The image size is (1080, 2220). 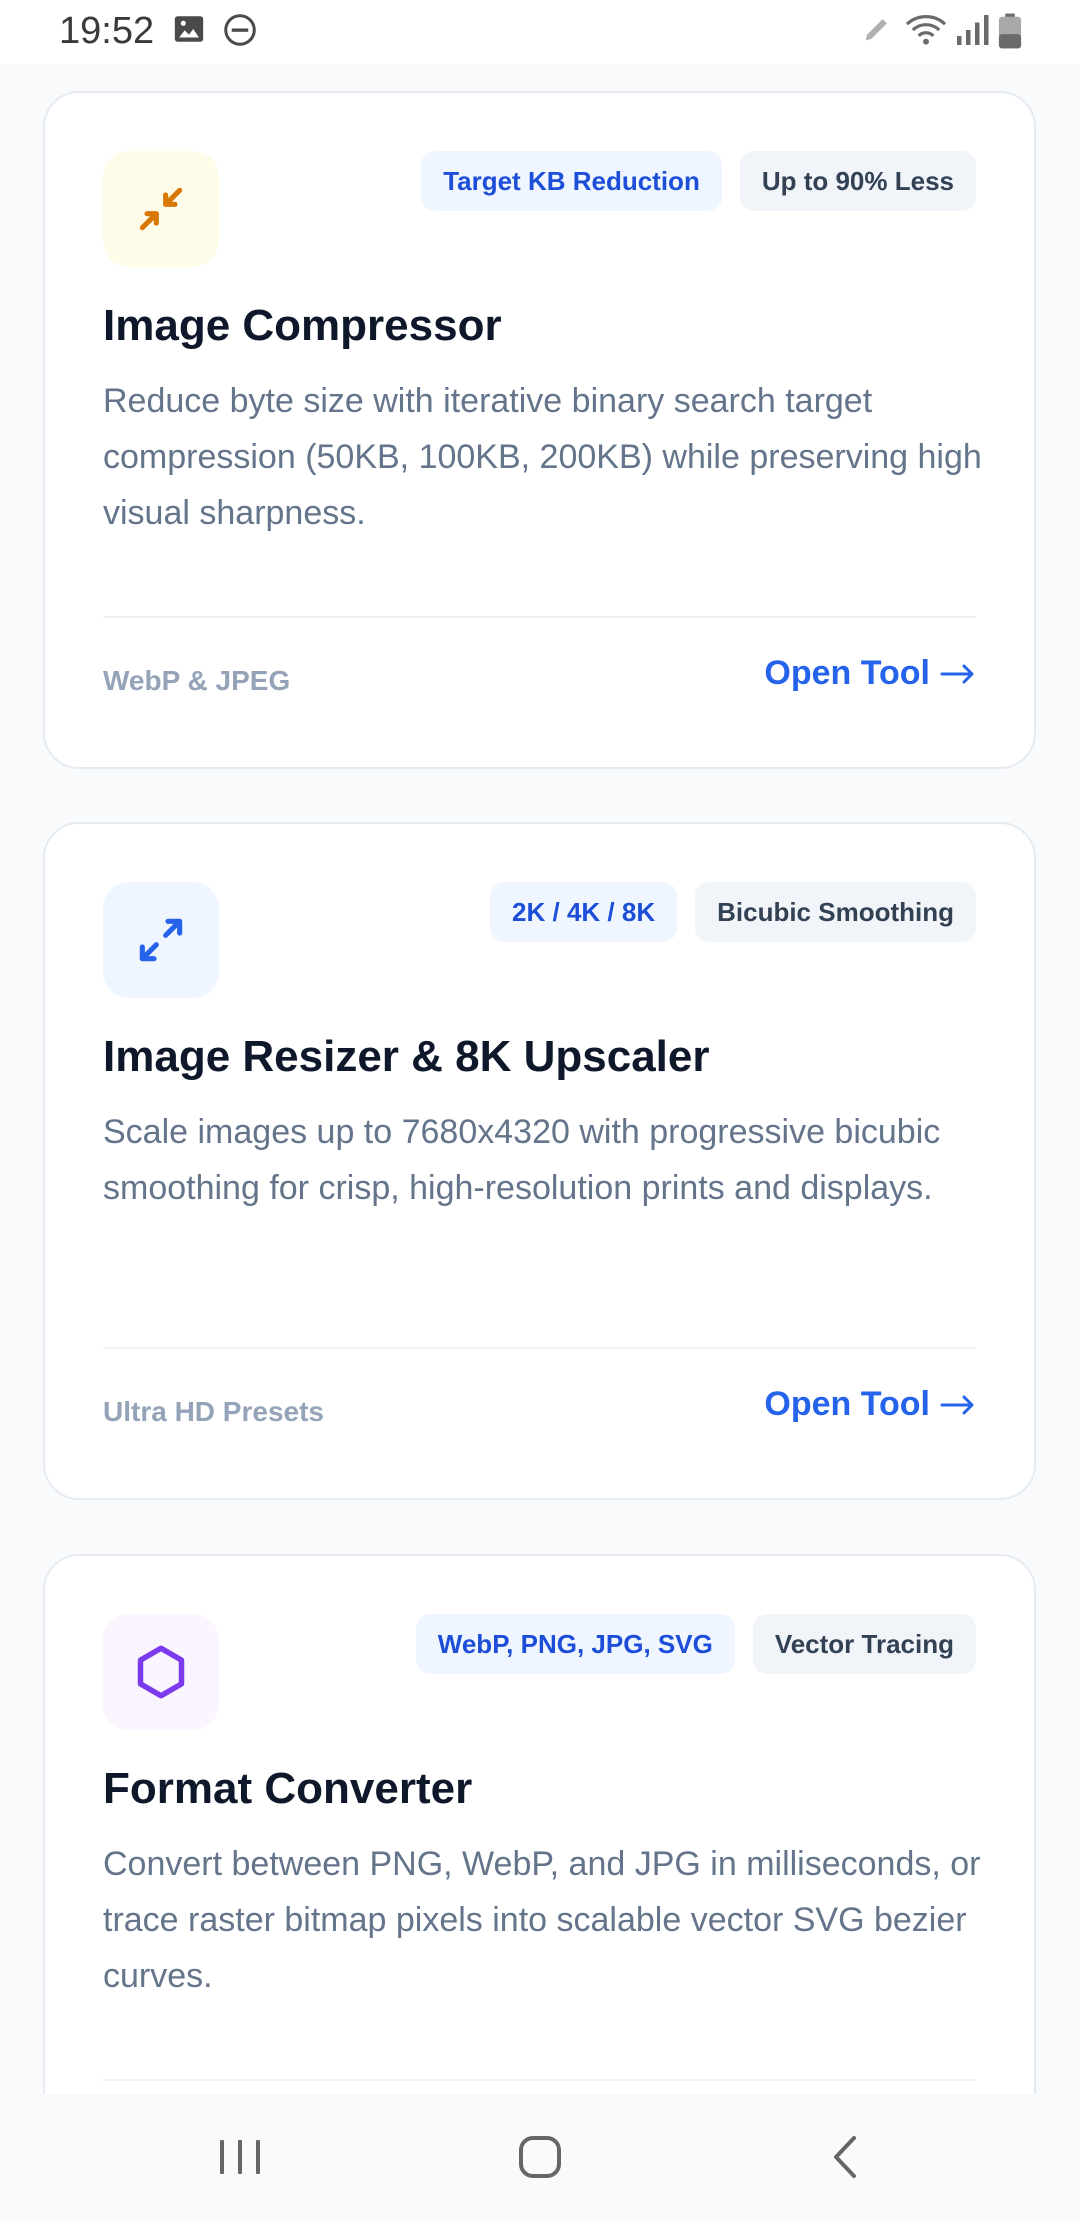 What do you see at coordinates (575, 1644) in the screenshot?
I see `tag-badge: WebP, PNG, JPG, SVG` at bounding box center [575, 1644].